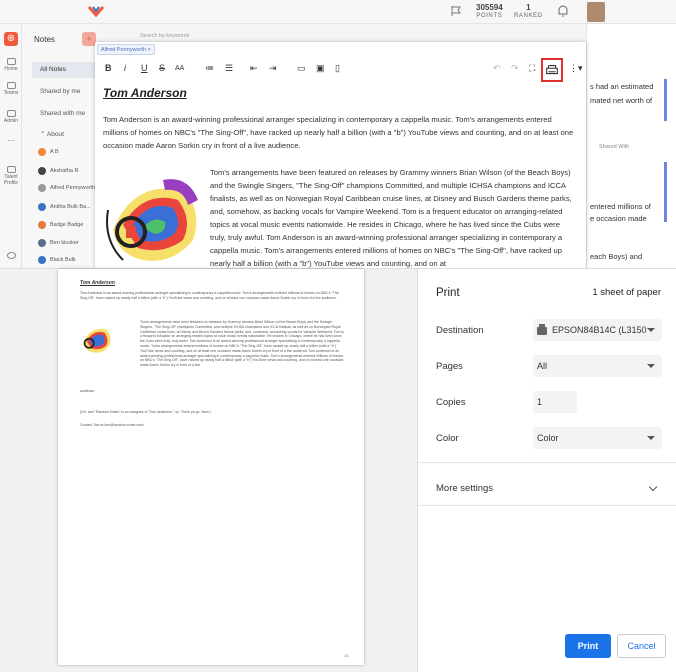  What do you see at coordinates (11, 85) in the screenshot?
I see `teams-icon` at bounding box center [11, 85].